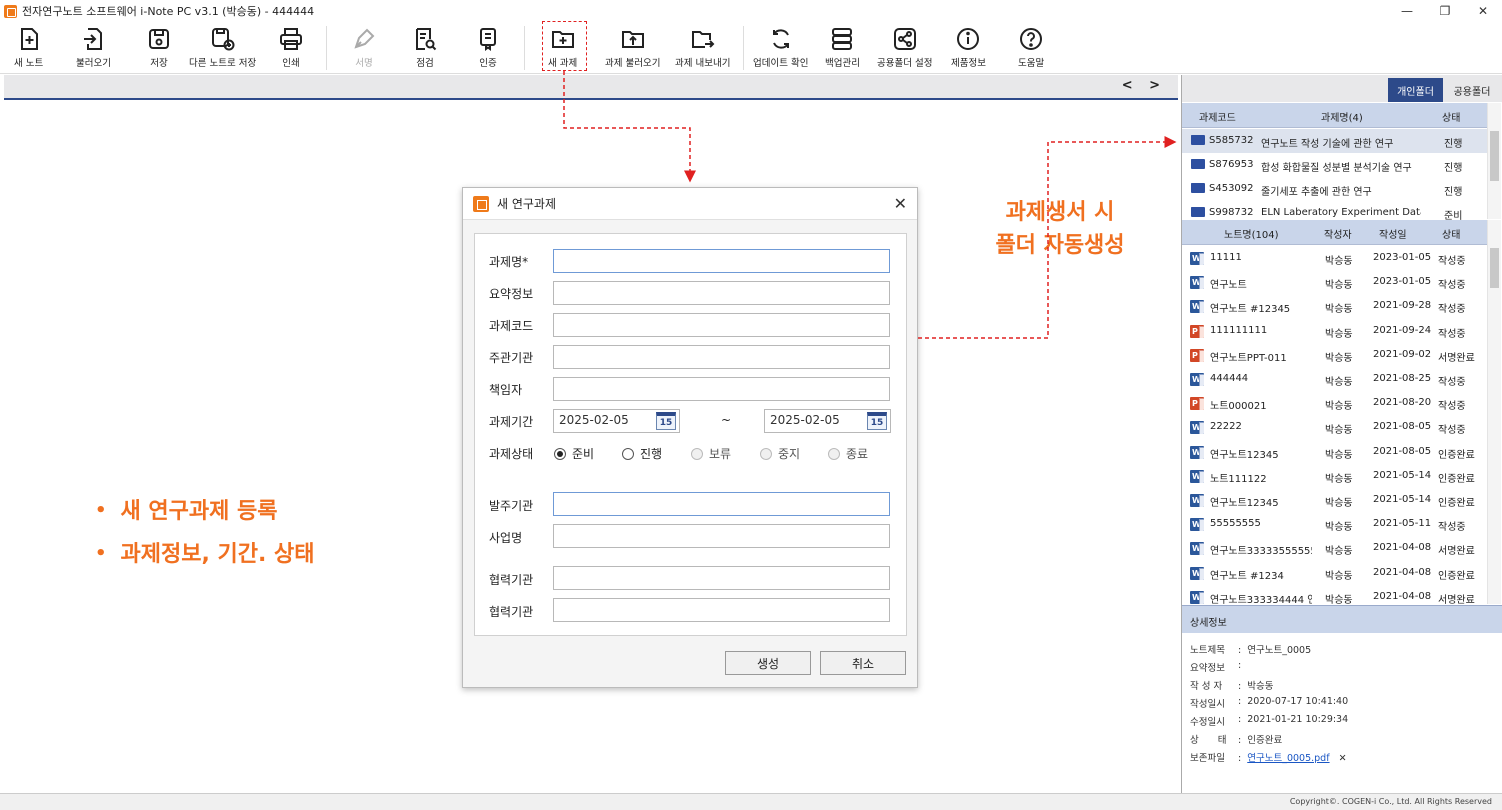 The height and width of the screenshot is (810, 1502). I want to click on dialog-title-bar: 새 연구과제 ✕, so click(690, 204).